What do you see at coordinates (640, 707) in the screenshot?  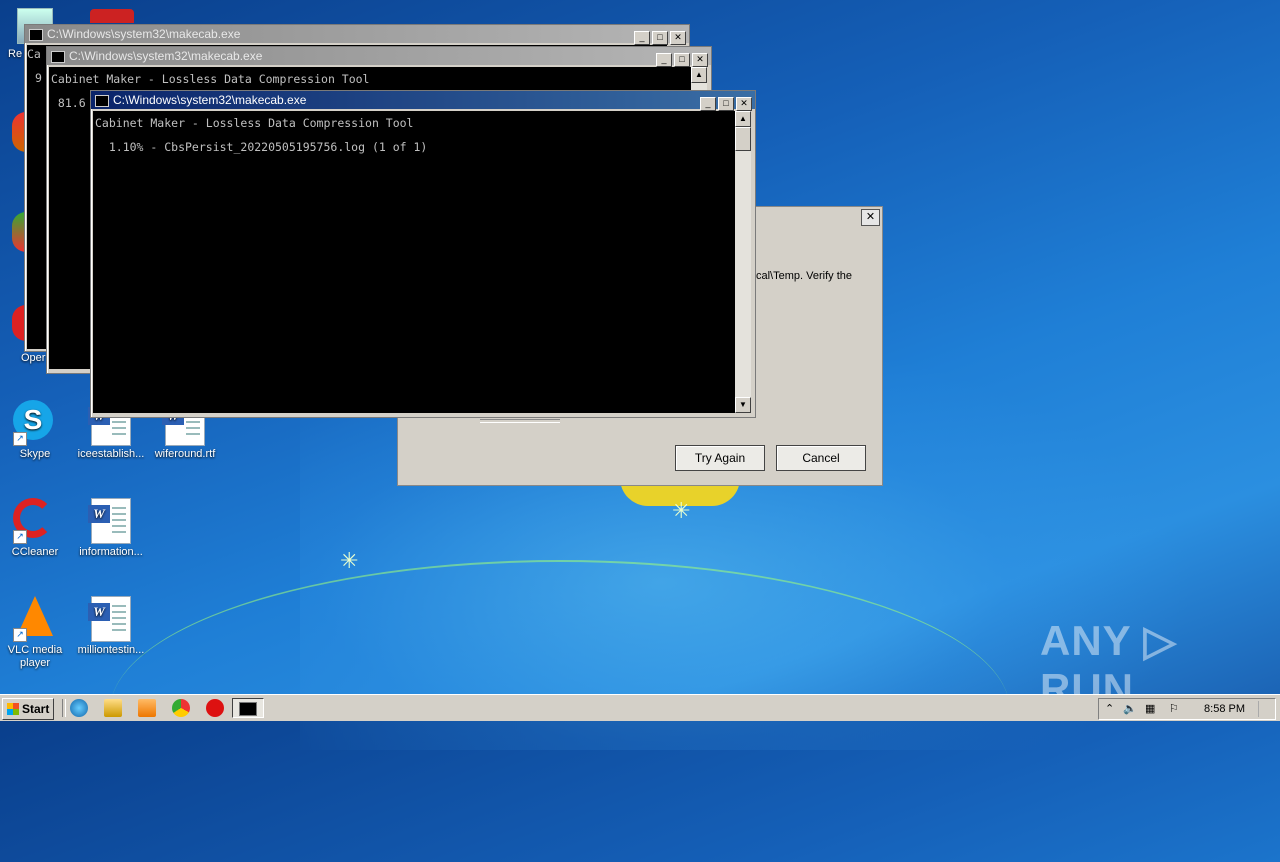 I see `taskbar: Start ⌃ 🔈 ▦ ⚐ 8:58 PM` at bounding box center [640, 707].